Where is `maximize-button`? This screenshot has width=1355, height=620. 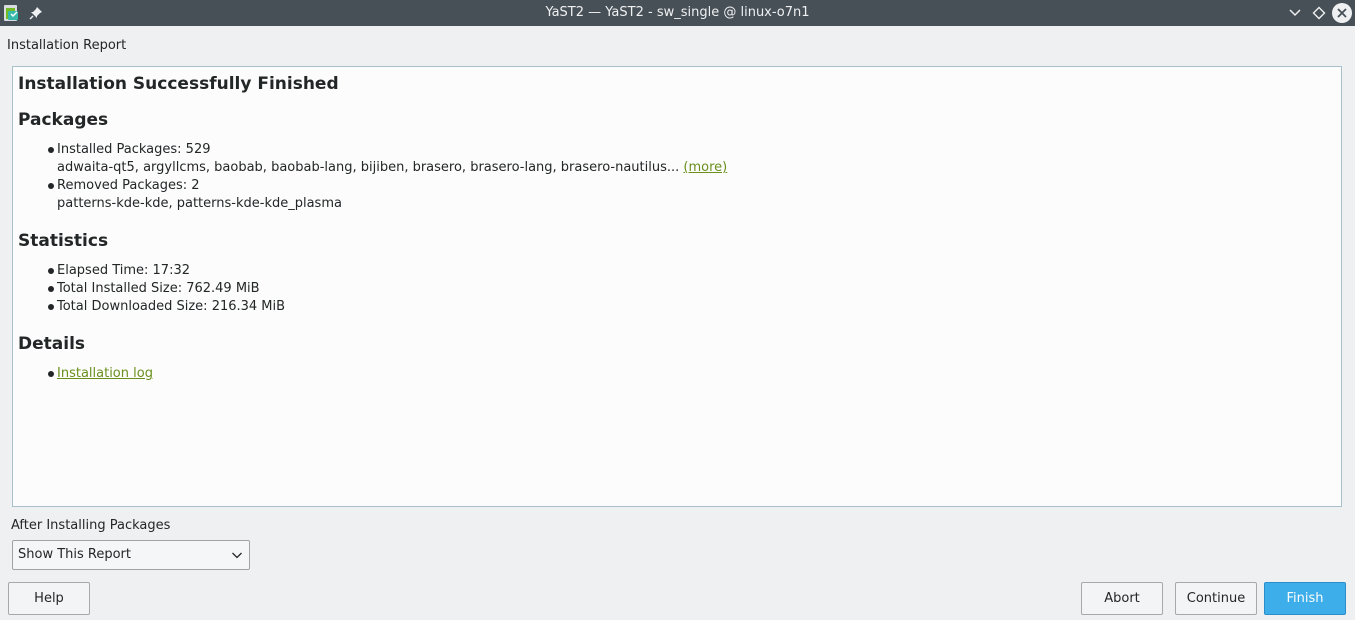
maximize-button is located at coordinates (1319, 13).